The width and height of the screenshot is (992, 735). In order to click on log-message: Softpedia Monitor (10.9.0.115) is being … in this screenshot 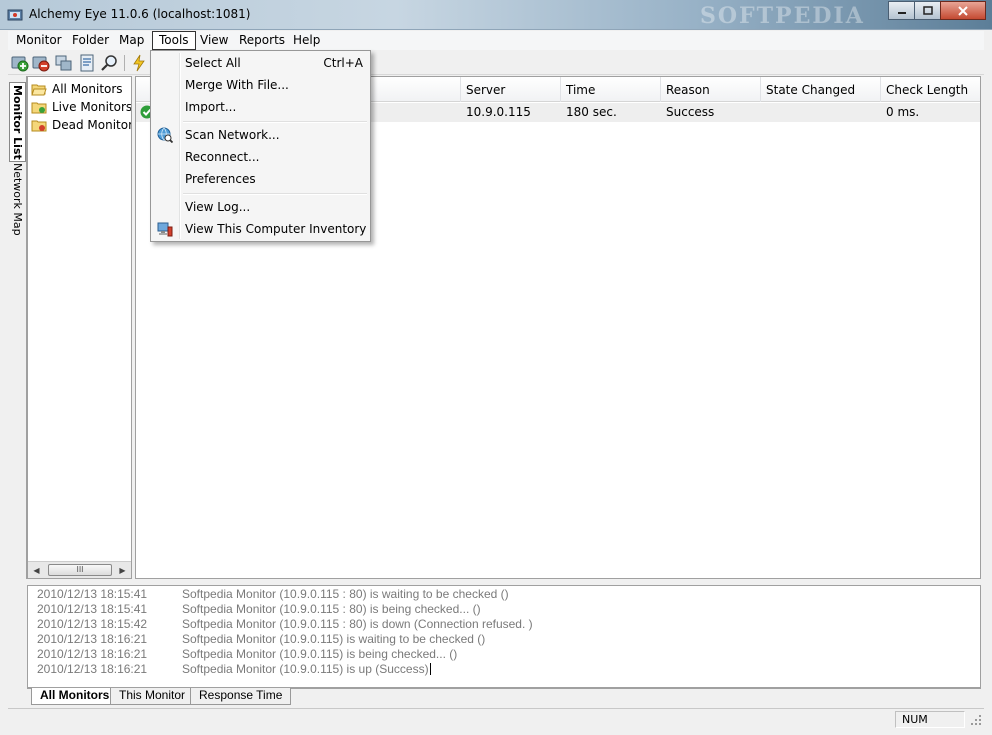, I will do `click(320, 654)`.